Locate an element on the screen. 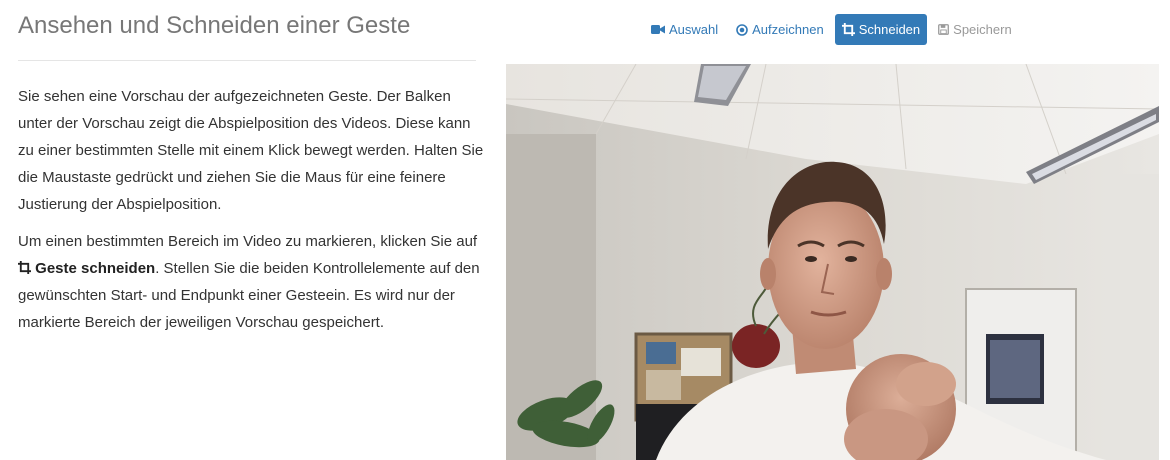 The image size is (1170, 460). toolbar: Auswahl Aufzeichnen Schneiden Speichern is located at coordinates (833, 29).